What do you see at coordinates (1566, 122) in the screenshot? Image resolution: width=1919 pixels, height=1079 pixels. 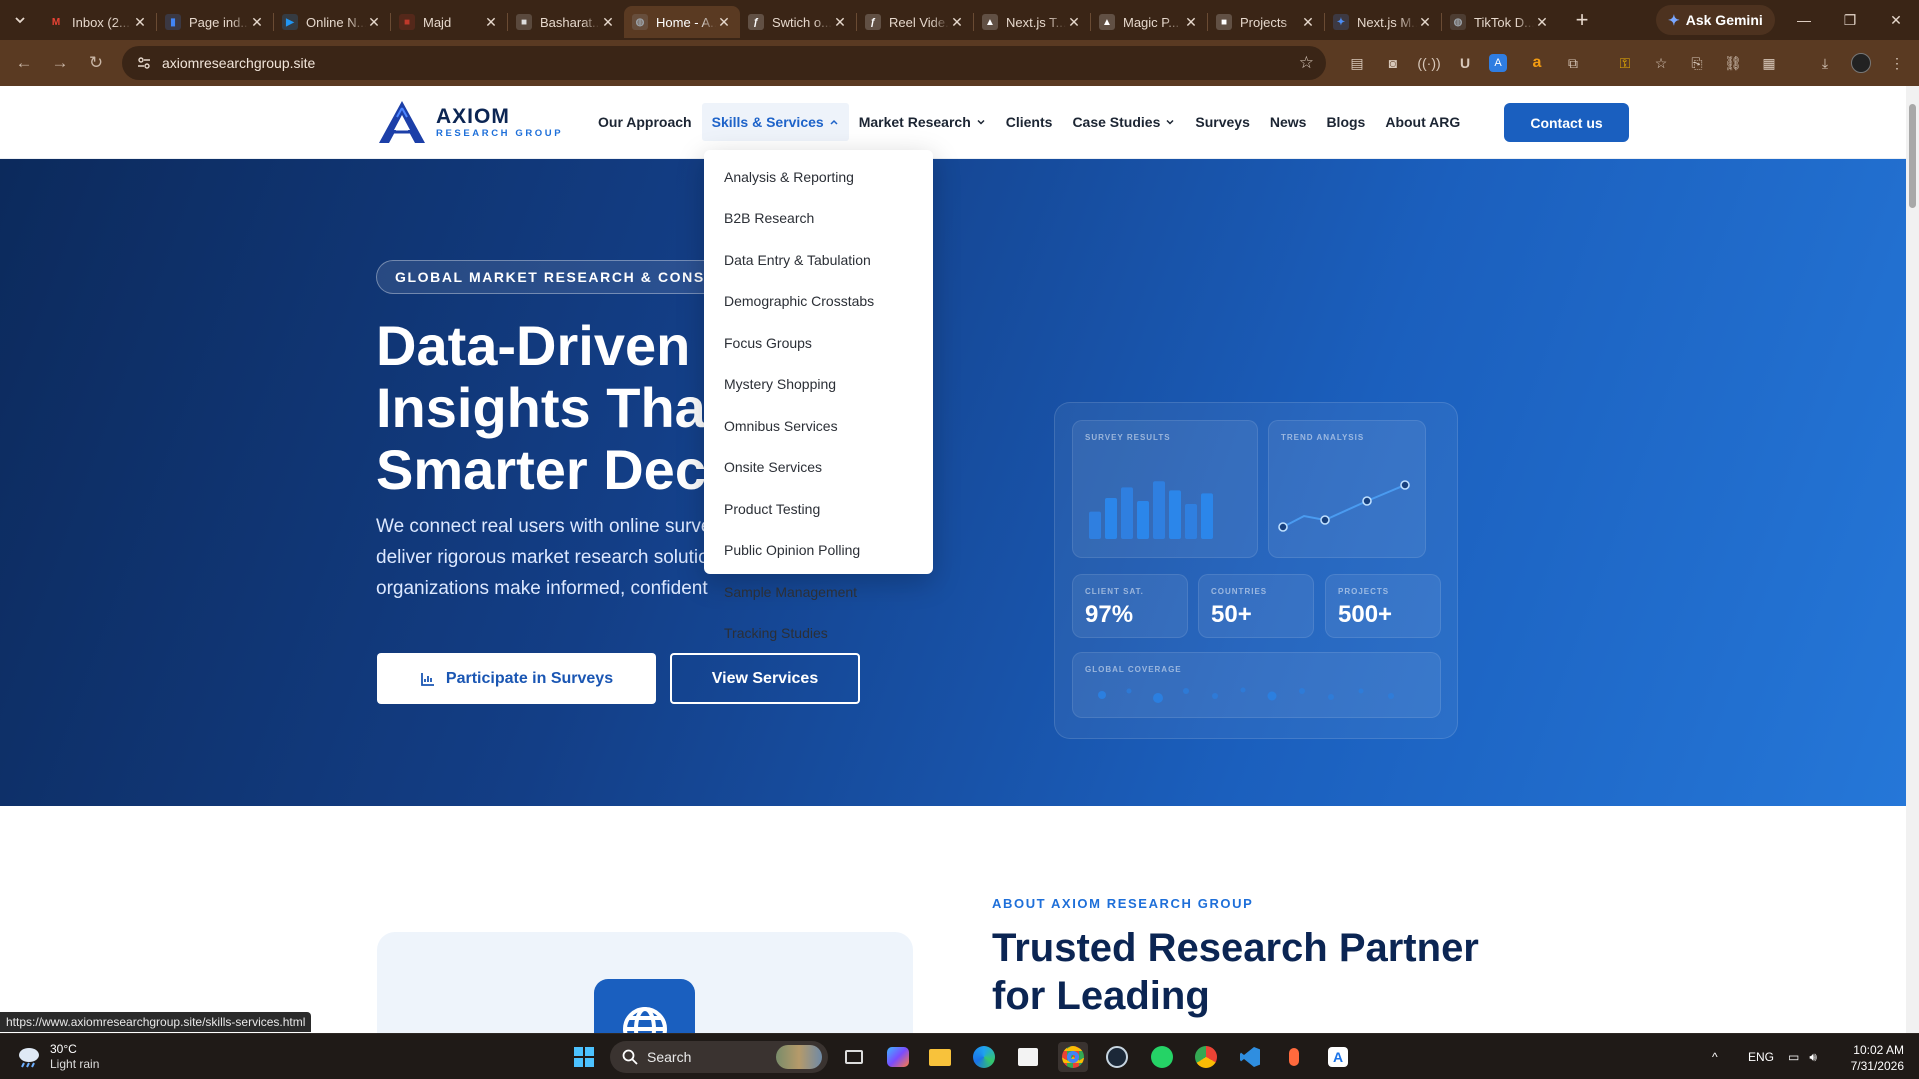 I see `contact-us-button: Contact us` at bounding box center [1566, 122].